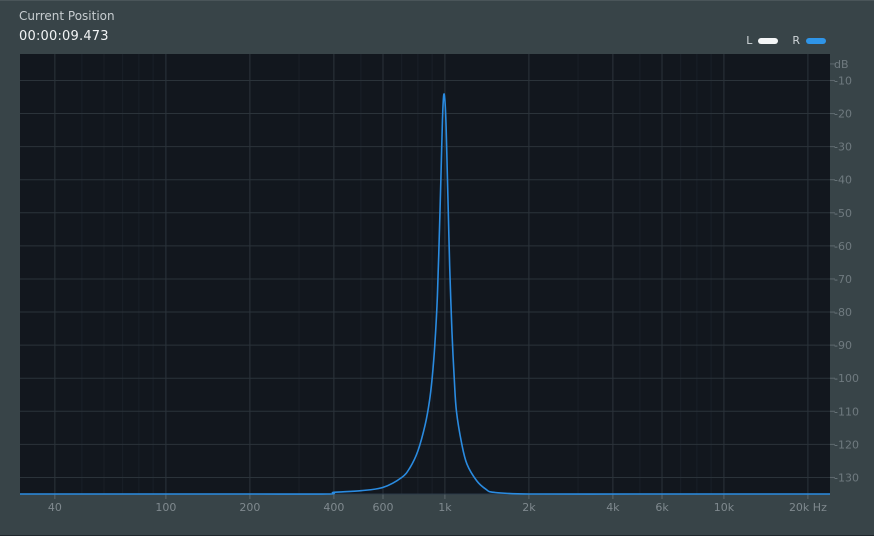  What do you see at coordinates (843, 114) in the screenshot?
I see `y-tick-label: -20` at bounding box center [843, 114].